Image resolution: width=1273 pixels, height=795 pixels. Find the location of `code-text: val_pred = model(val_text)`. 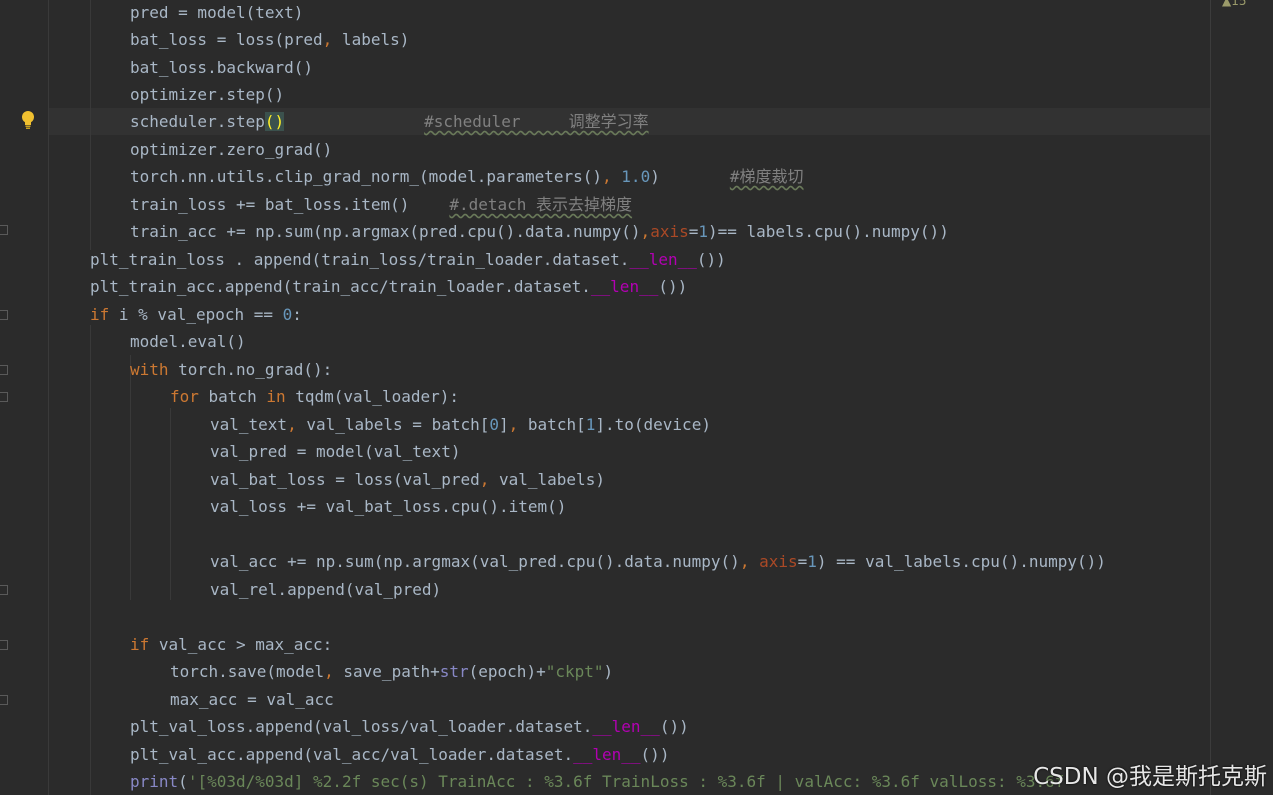

code-text: val_pred = model(val_text) is located at coordinates (335, 451).